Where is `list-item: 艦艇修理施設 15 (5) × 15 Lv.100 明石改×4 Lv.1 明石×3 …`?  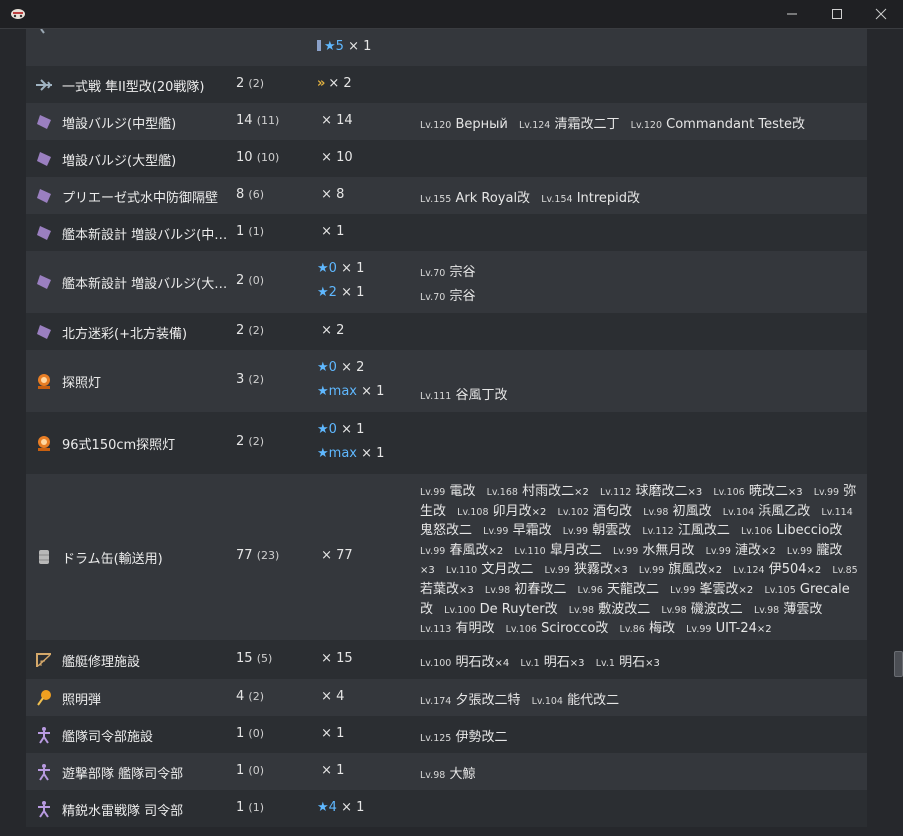 list-item: 艦艇修理施設 15 (5) × 15 Lv.100 明石改×4 Lv.1 明石×3 … is located at coordinates (446, 659).